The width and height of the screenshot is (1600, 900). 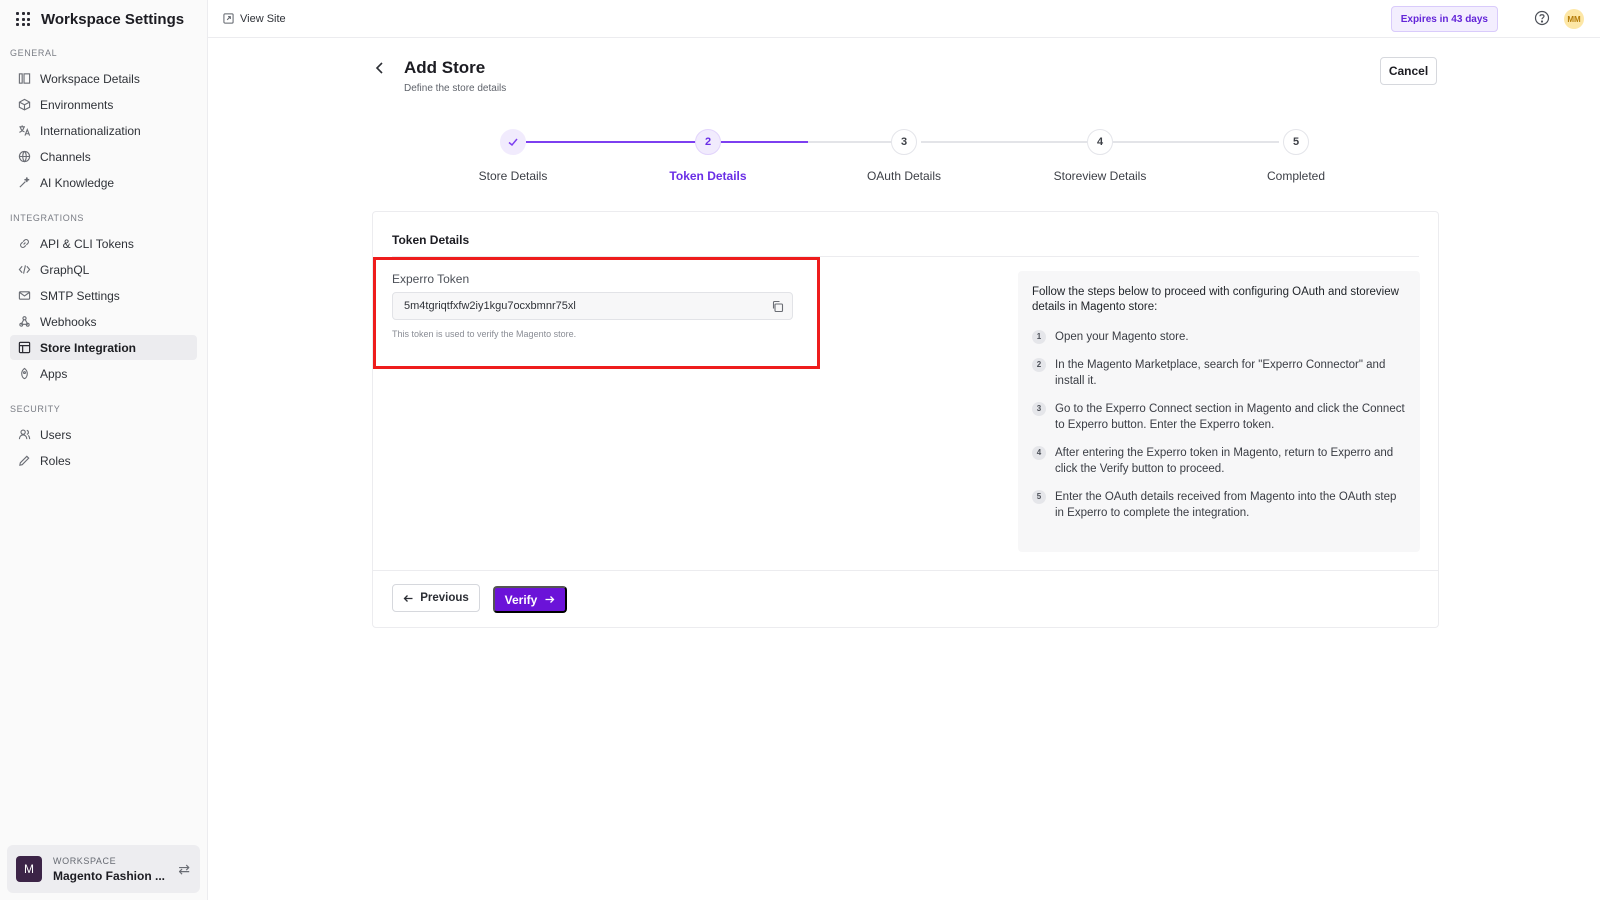 What do you see at coordinates (24, 434) in the screenshot?
I see `users-icon` at bounding box center [24, 434].